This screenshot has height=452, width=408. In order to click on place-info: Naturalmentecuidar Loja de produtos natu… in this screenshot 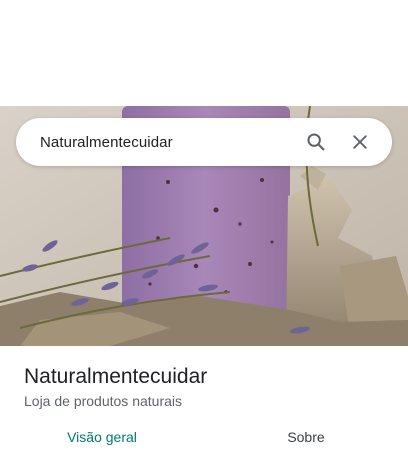, I will do `click(204, 387)`.